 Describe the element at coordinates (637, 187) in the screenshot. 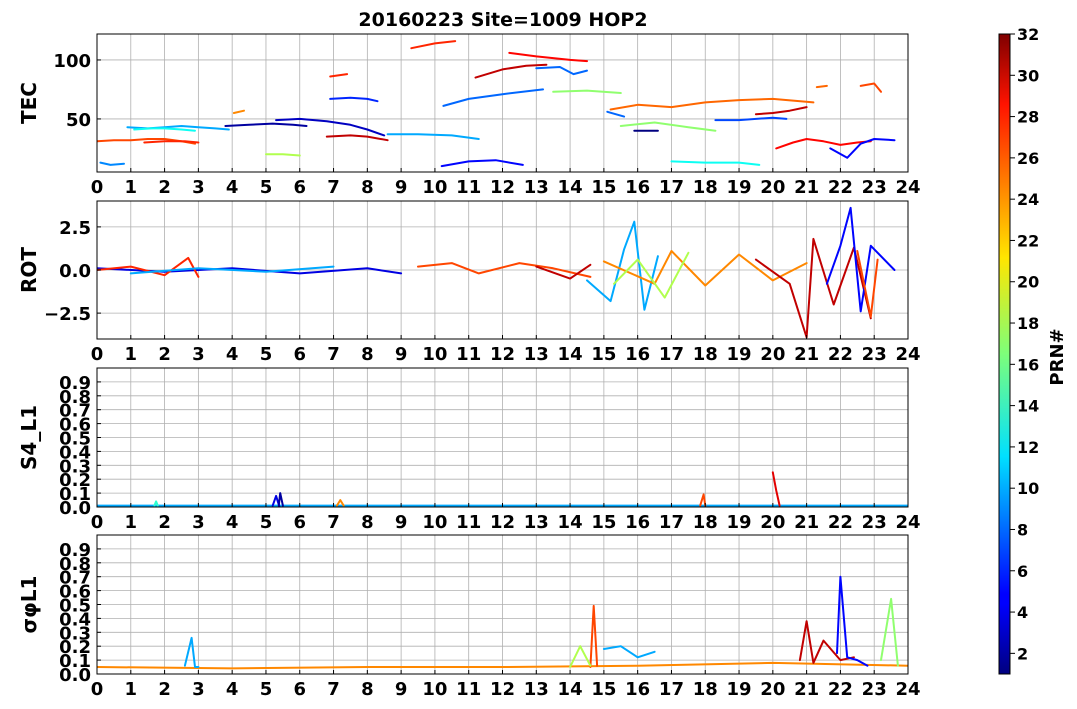

I see `x-tick-label: 16` at that location.